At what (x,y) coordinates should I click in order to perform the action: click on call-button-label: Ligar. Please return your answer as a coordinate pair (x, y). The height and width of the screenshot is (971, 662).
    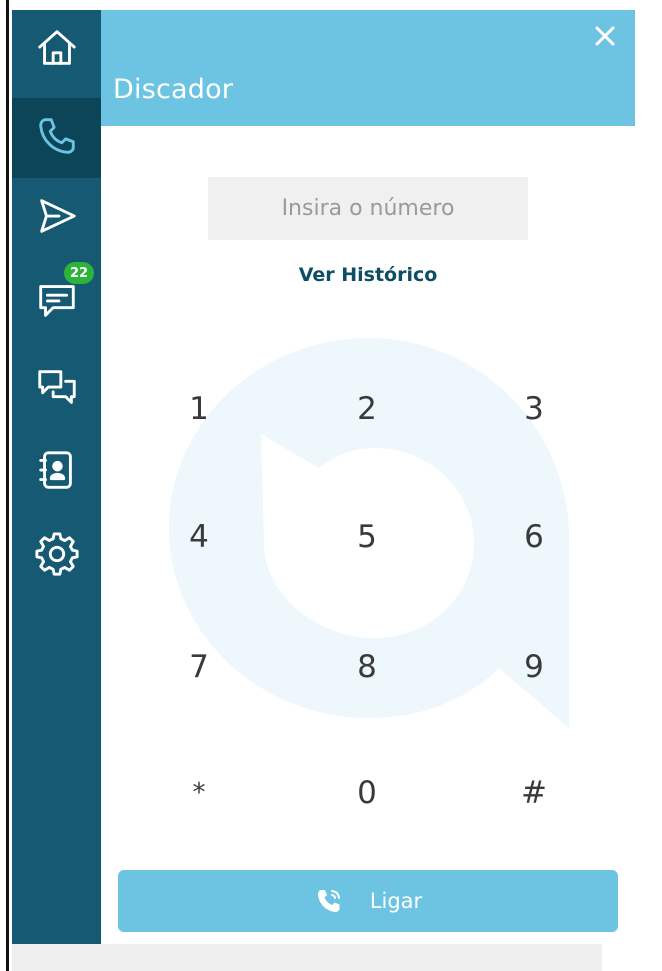
    Looking at the image, I should click on (396, 901).